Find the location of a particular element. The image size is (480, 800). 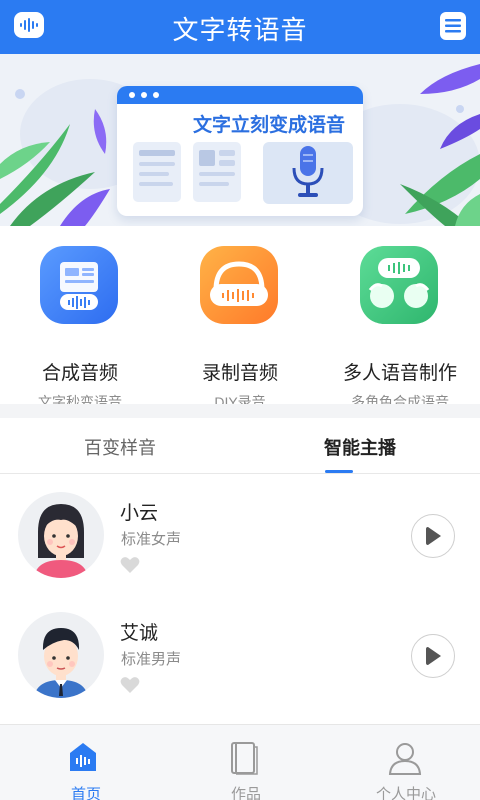

feature-name: 录制音频 is located at coordinates (239, 373).